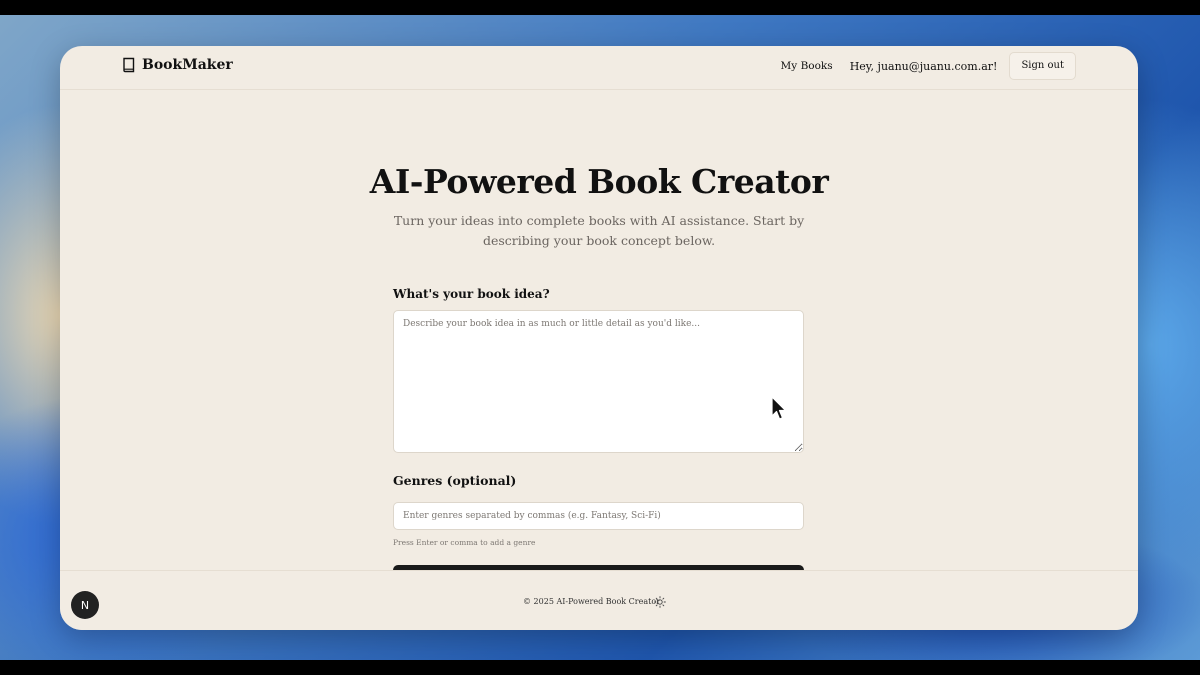 This screenshot has width=1200, height=675. I want to click on sun-icon, so click(660, 602).